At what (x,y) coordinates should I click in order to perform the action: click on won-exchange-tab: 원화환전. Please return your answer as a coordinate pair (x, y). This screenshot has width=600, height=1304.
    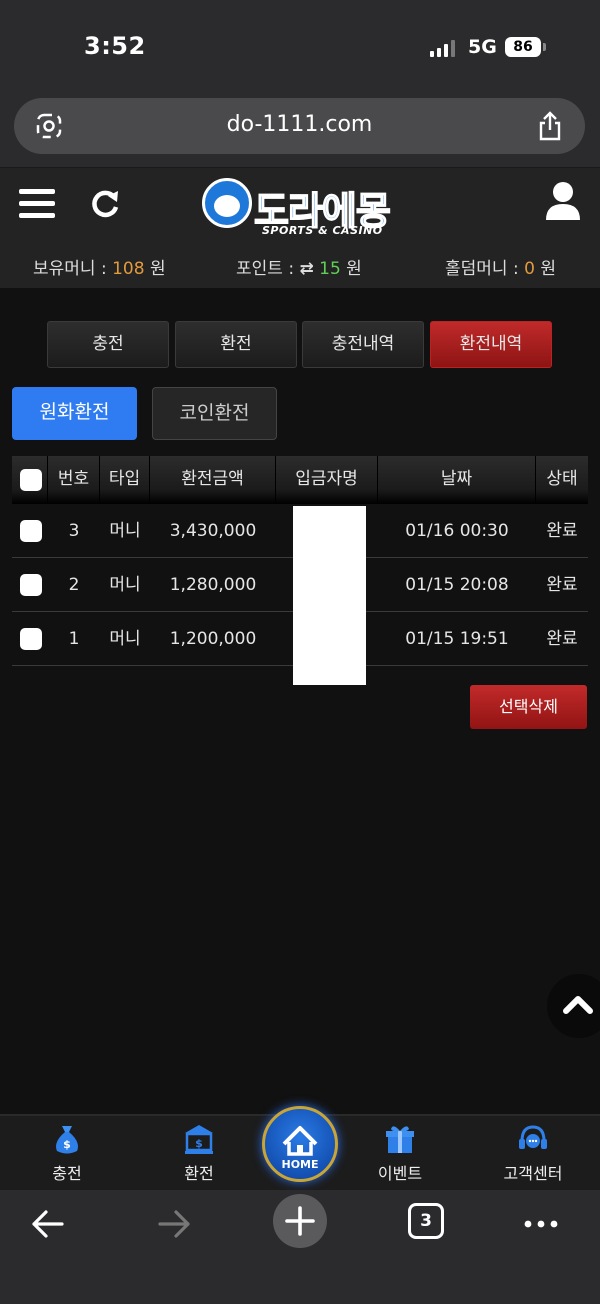
    Looking at the image, I should click on (74, 413).